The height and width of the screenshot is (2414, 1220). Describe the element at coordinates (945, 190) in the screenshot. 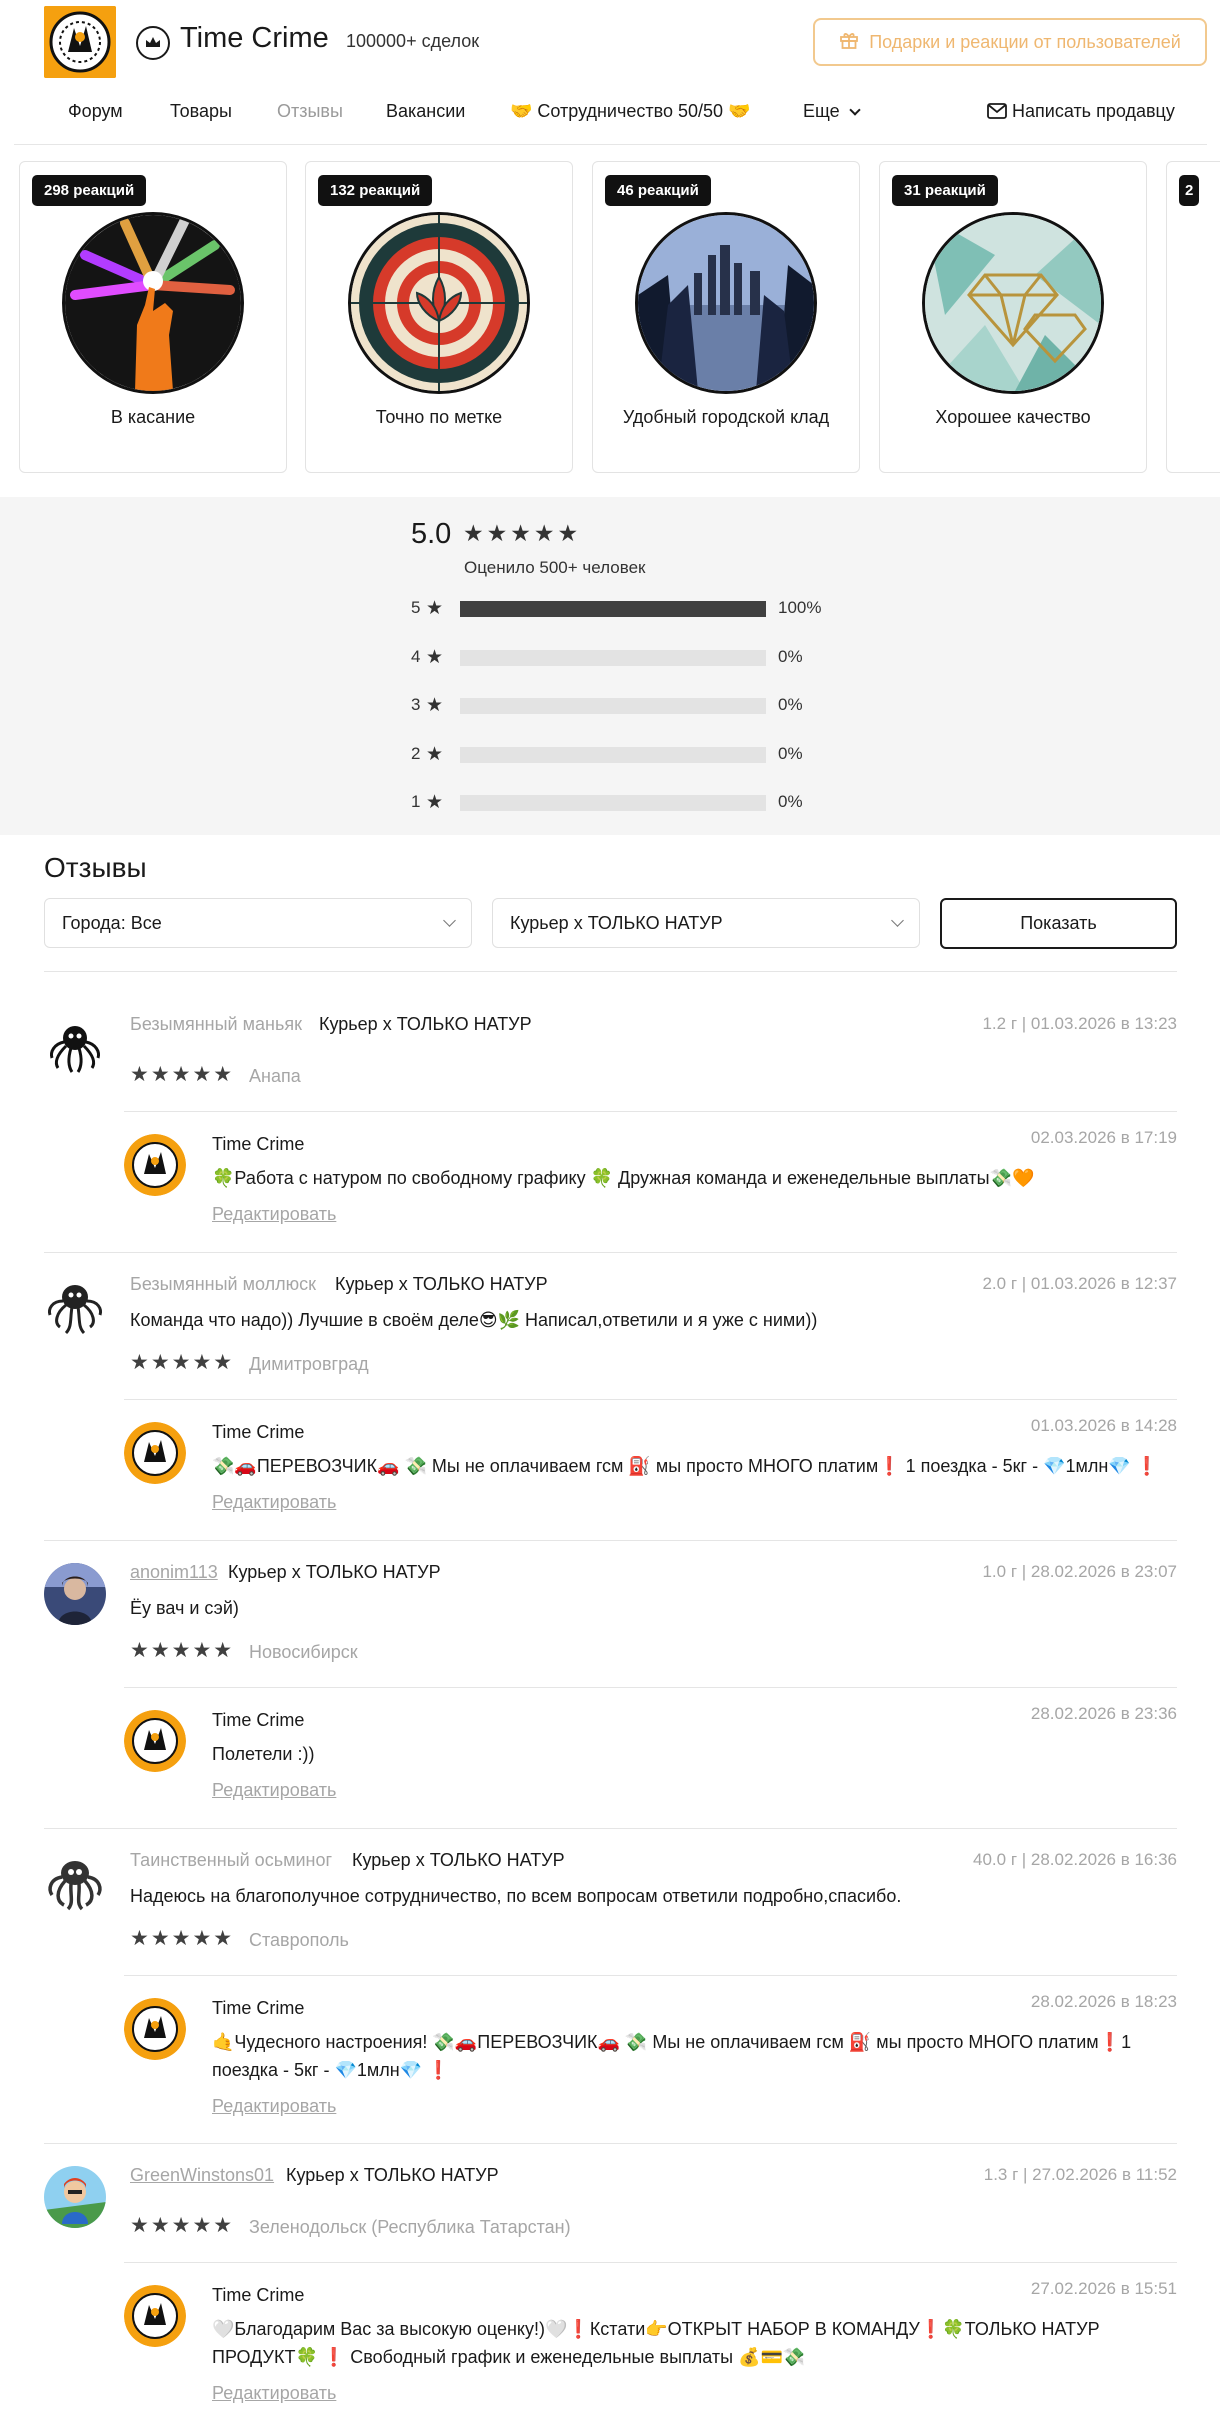

I see `reactions-badge: 31 реакций` at that location.